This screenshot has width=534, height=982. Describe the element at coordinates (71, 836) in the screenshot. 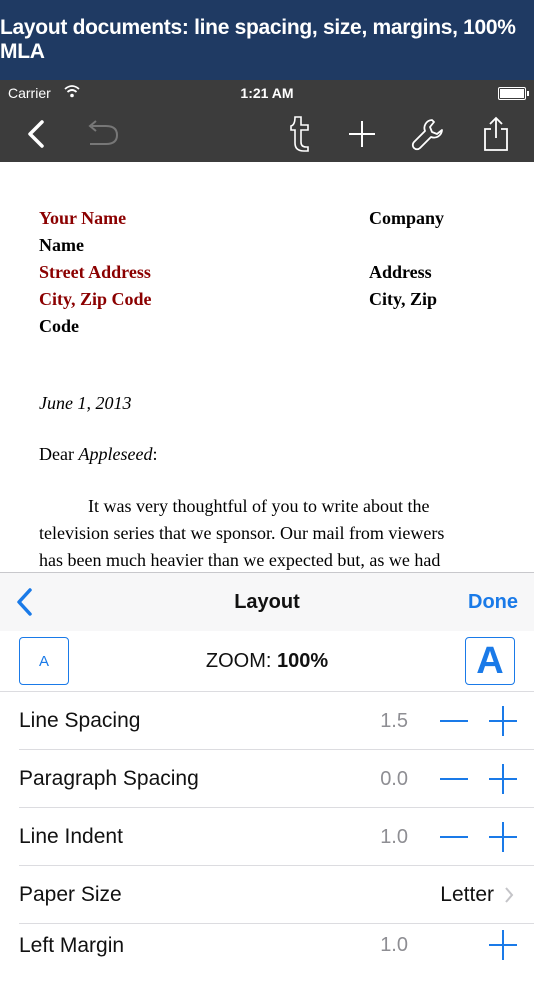

I see `line-indent-label: Line Indent` at that location.